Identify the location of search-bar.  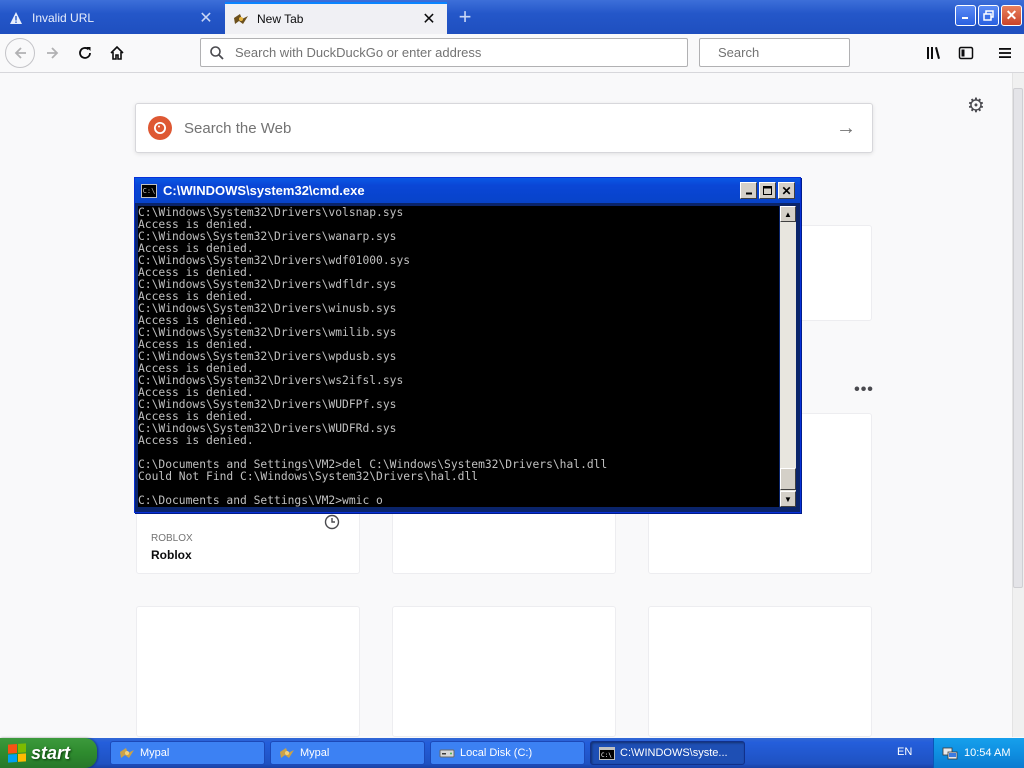
(797, 52).